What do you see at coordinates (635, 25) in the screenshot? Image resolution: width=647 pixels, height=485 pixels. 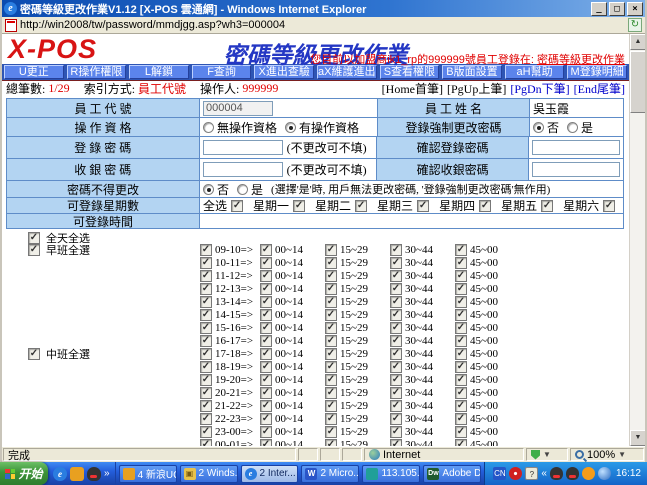 I see `go-icon: ↻` at bounding box center [635, 25].